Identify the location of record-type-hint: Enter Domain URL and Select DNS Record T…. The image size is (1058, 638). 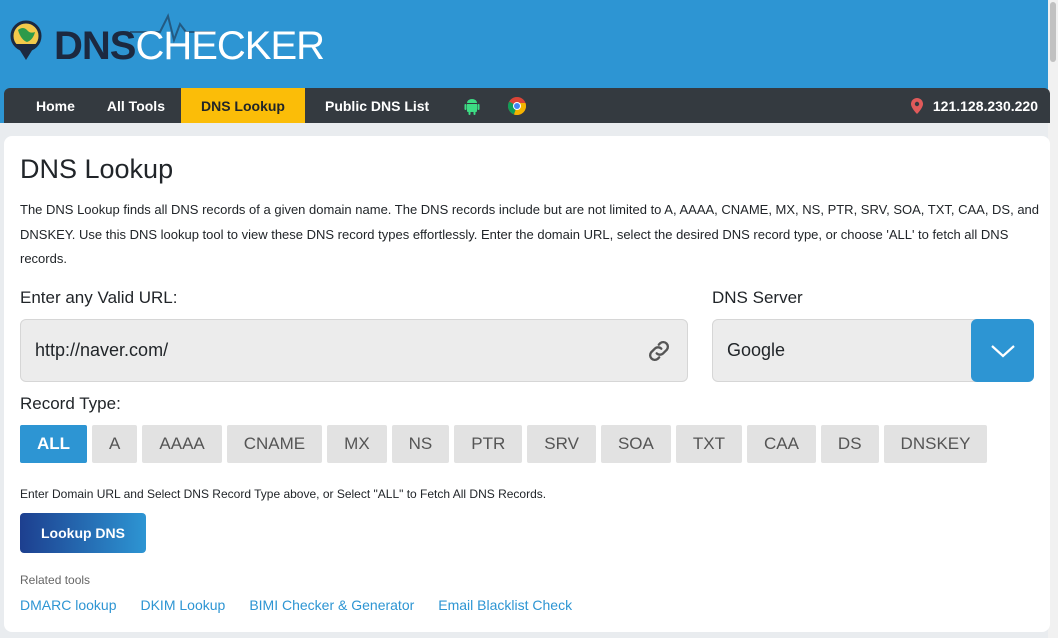
(283, 494).